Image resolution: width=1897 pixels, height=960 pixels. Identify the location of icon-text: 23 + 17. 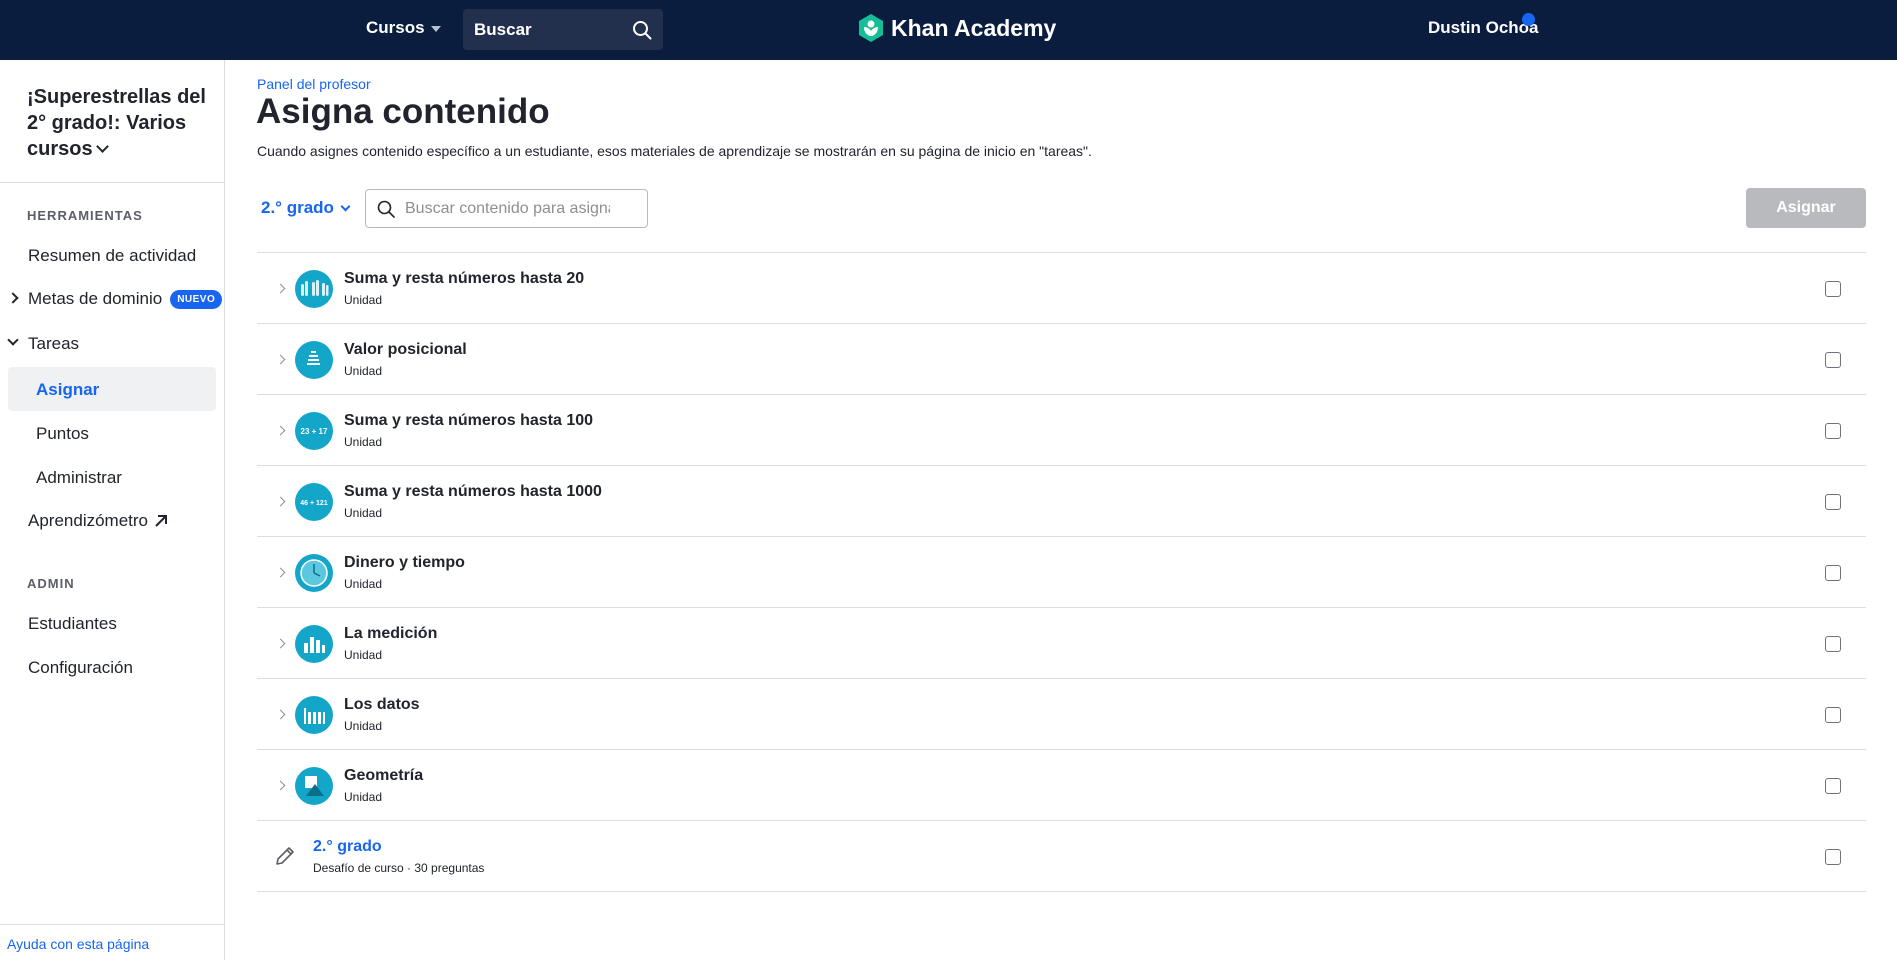
(314, 431).